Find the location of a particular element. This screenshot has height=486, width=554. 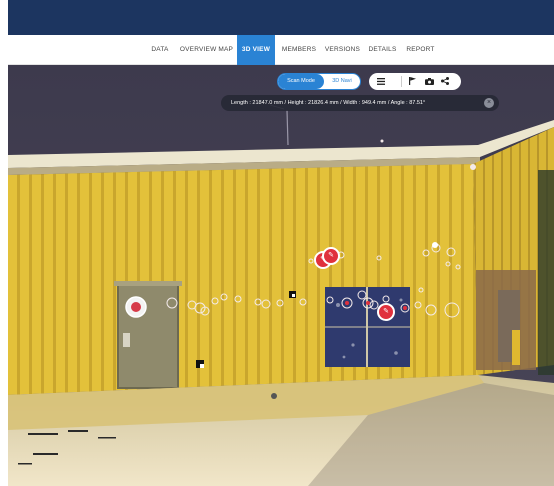

flag-icon is located at coordinates (417, 81).